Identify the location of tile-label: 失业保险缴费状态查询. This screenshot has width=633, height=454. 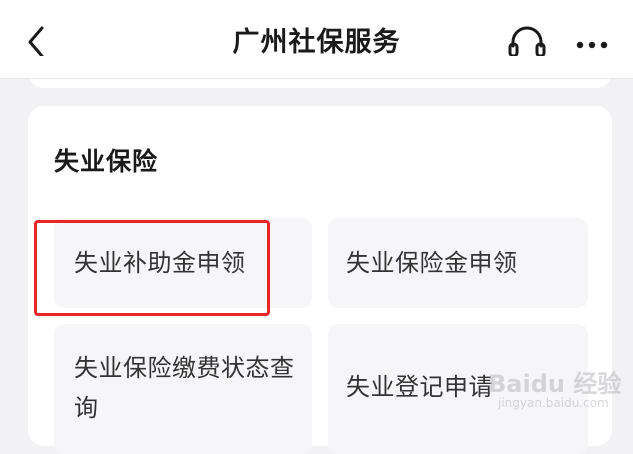
(184, 388).